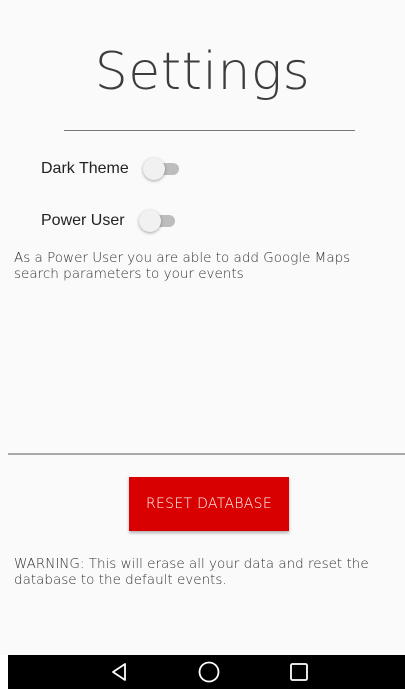 The image size is (405, 689). I want to click on home-button, so click(209, 672).